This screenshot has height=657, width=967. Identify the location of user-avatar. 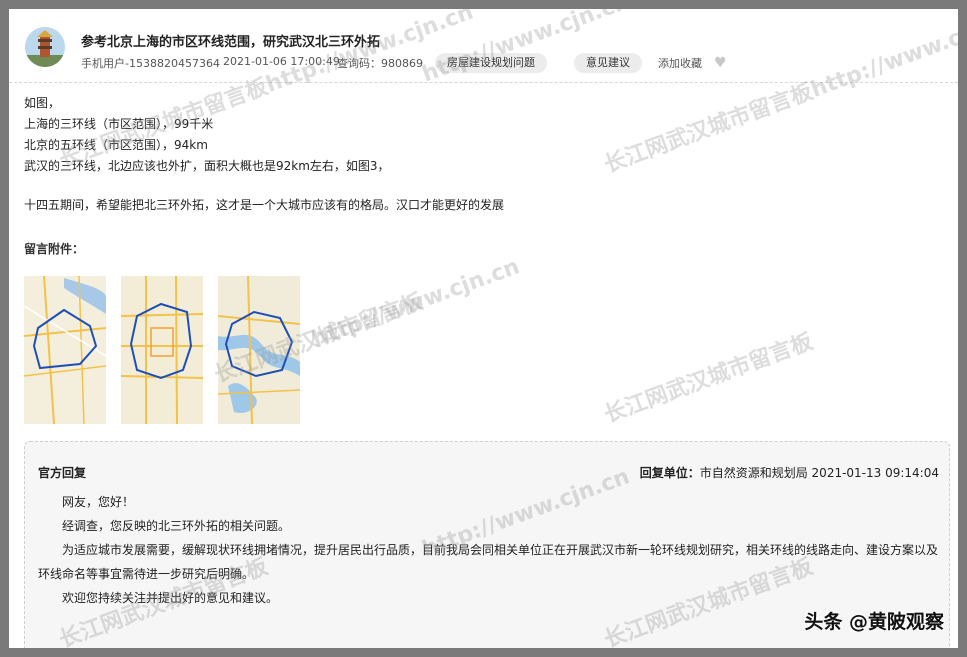
(45, 47).